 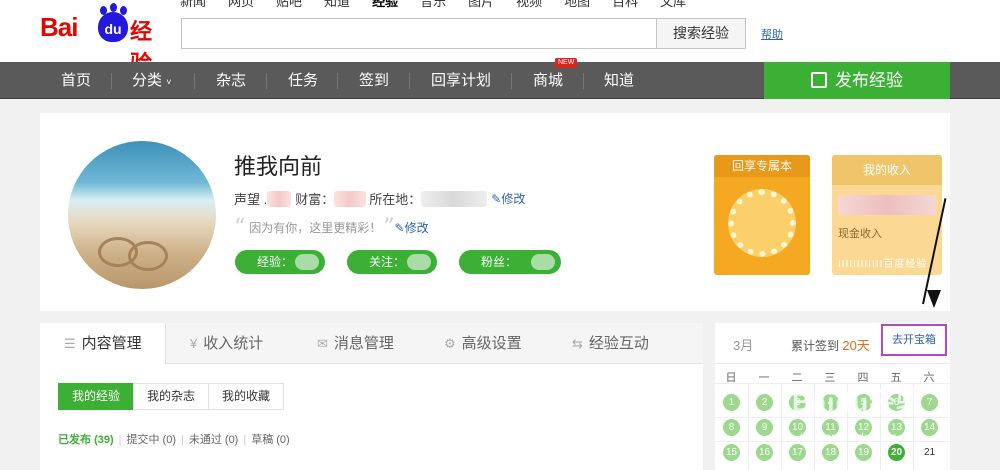 What do you see at coordinates (148, 256) in the screenshot?
I see `sand-heart-shape` at bounding box center [148, 256].